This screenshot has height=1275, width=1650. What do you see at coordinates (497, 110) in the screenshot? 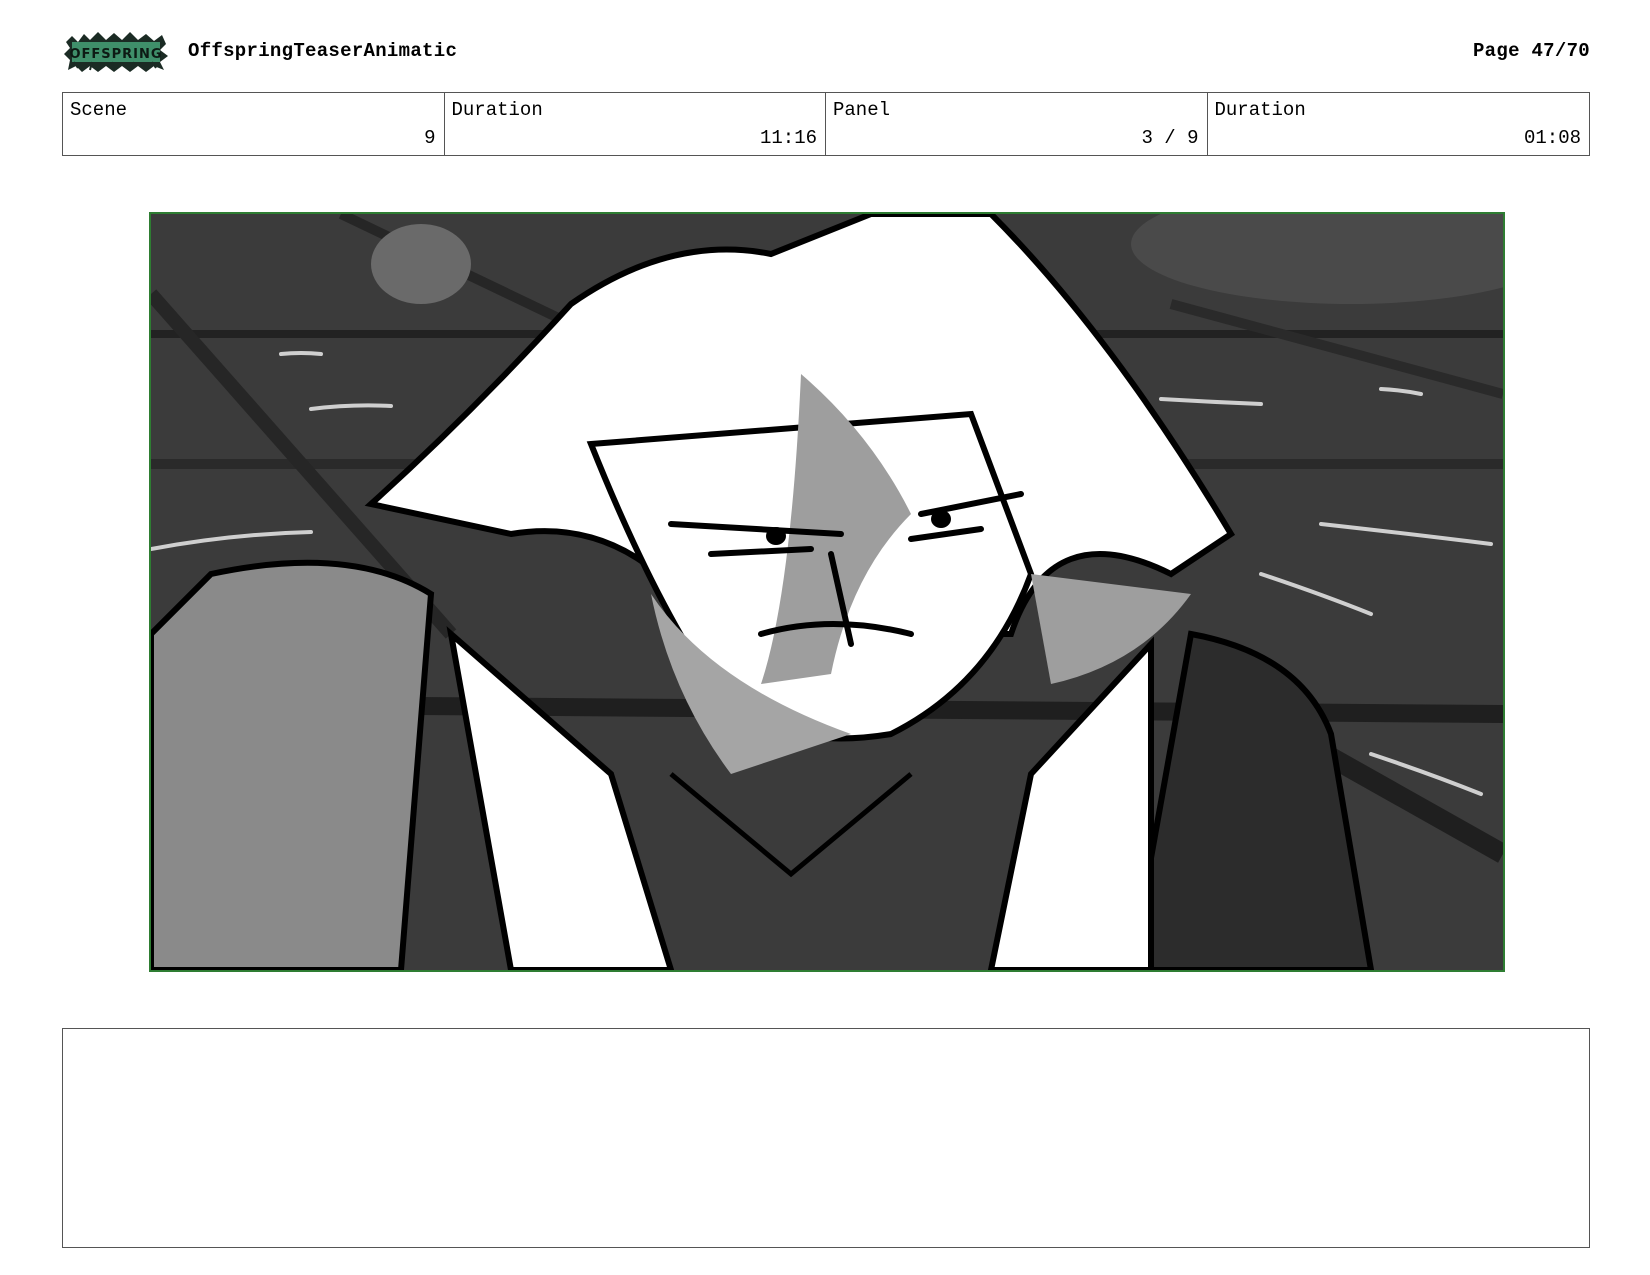
I see `scene-duration-label: Duration` at bounding box center [497, 110].